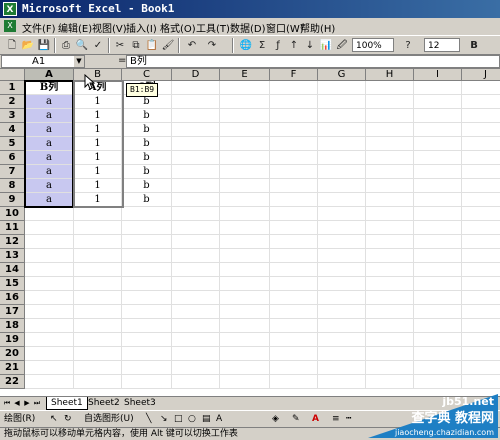 The width and height of the screenshot is (500, 440). I want to click on undo-icon: ↶, so click(192, 45).